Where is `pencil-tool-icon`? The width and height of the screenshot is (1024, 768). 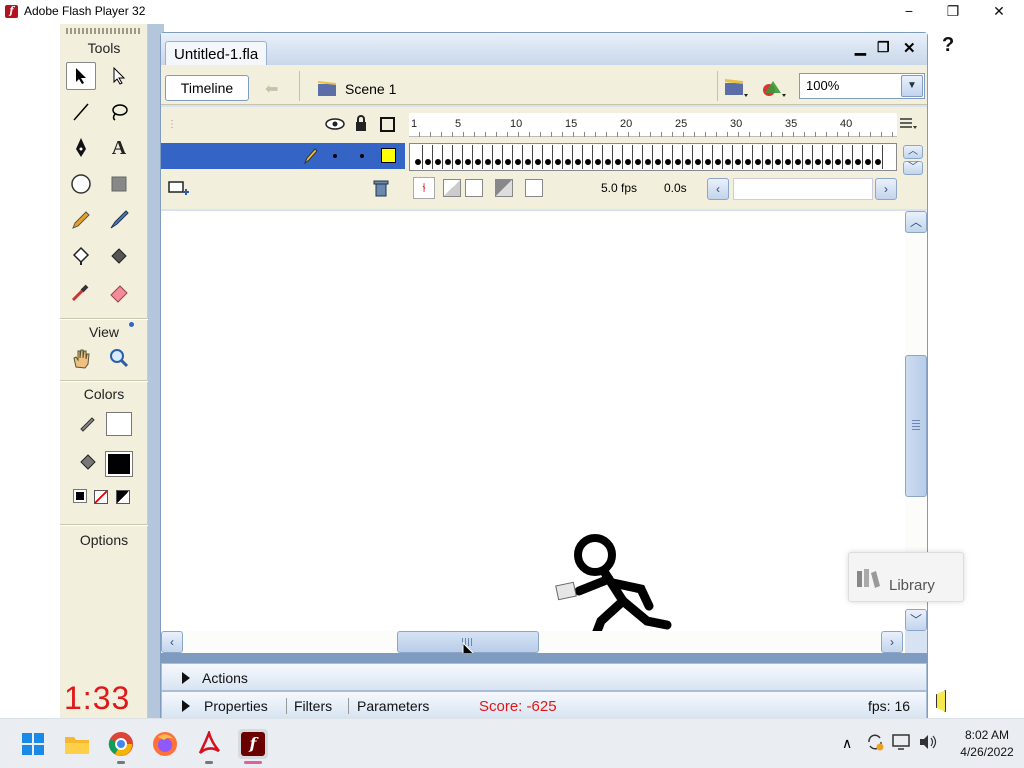 pencil-tool-icon is located at coordinates (81, 220).